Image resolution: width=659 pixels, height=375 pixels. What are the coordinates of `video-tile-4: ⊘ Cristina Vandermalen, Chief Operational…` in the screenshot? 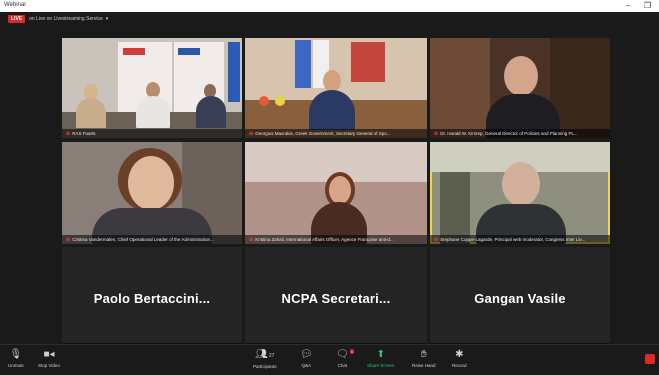 It's located at (152, 193).